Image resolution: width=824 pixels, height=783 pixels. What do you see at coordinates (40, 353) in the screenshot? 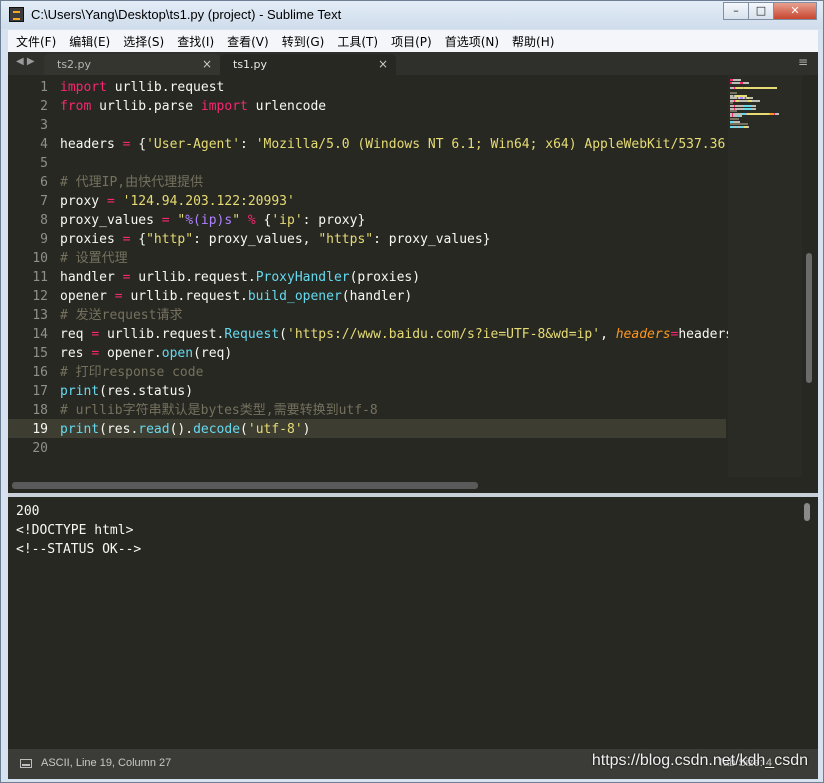
I see `line-number: 15` at bounding box center [40, 353].